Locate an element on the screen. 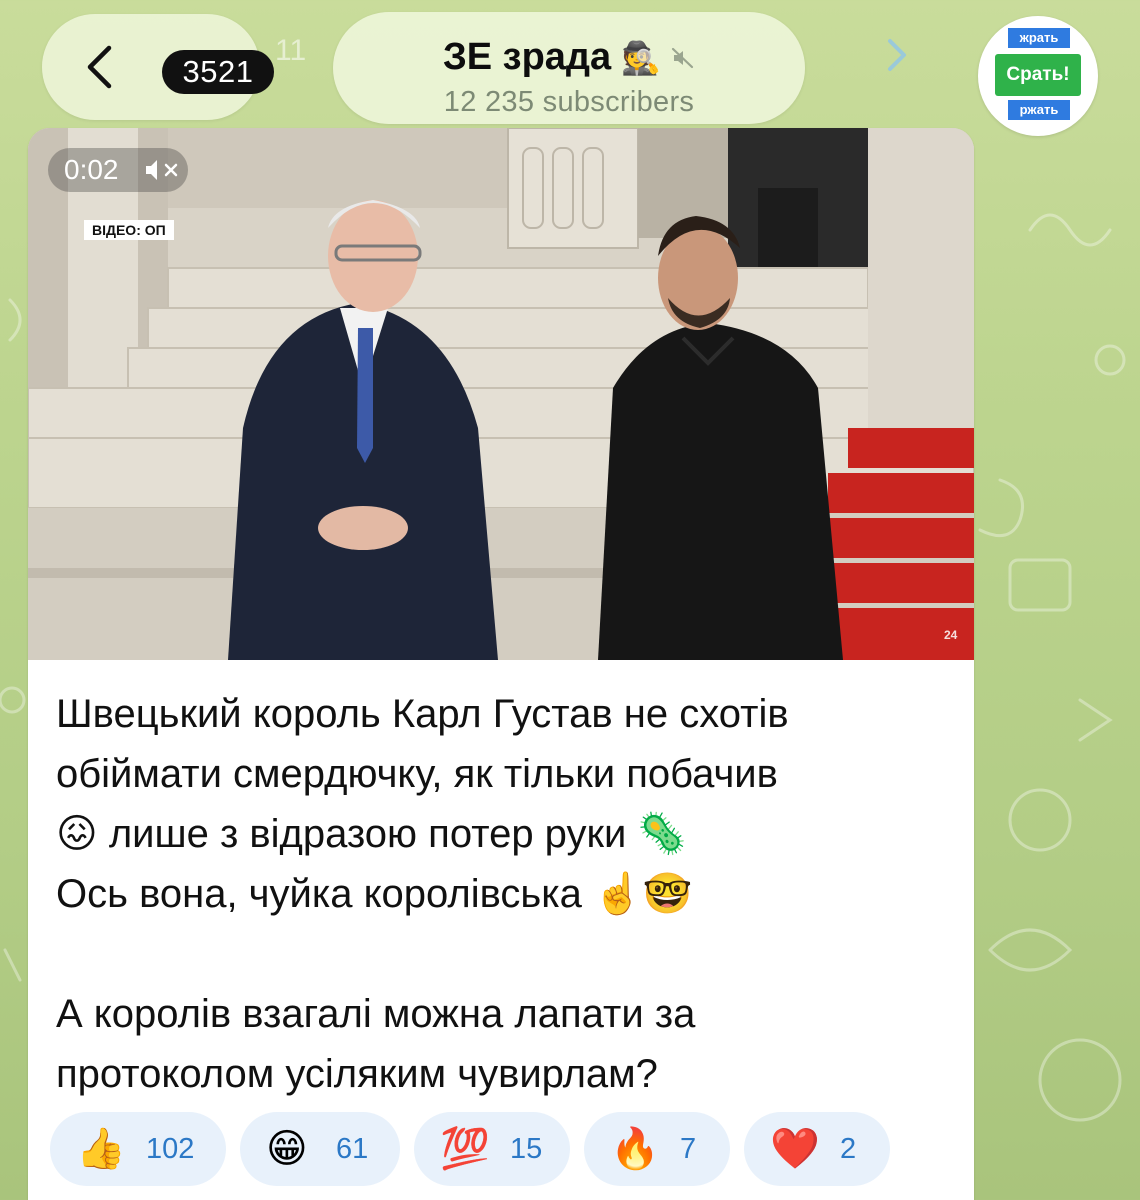 This screenshot has width=1140, height=1200. avatar-text-middle: Срать! is located at coordinates (1038, 75).